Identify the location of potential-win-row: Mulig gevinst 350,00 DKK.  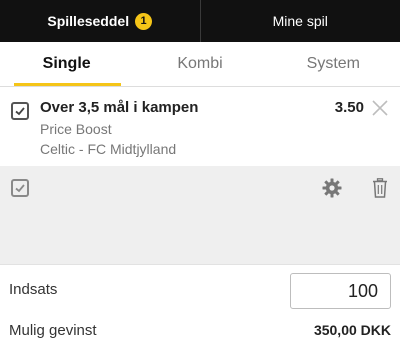
(200, 332).